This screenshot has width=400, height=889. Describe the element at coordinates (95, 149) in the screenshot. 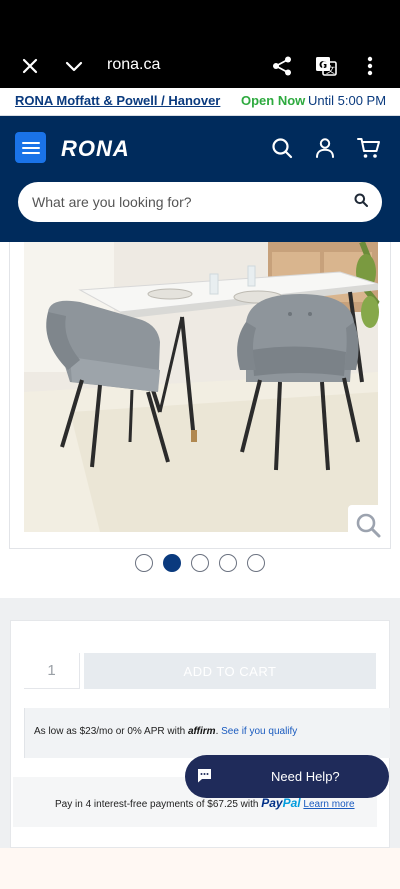

I see `rona-logo: RONA` at that location.